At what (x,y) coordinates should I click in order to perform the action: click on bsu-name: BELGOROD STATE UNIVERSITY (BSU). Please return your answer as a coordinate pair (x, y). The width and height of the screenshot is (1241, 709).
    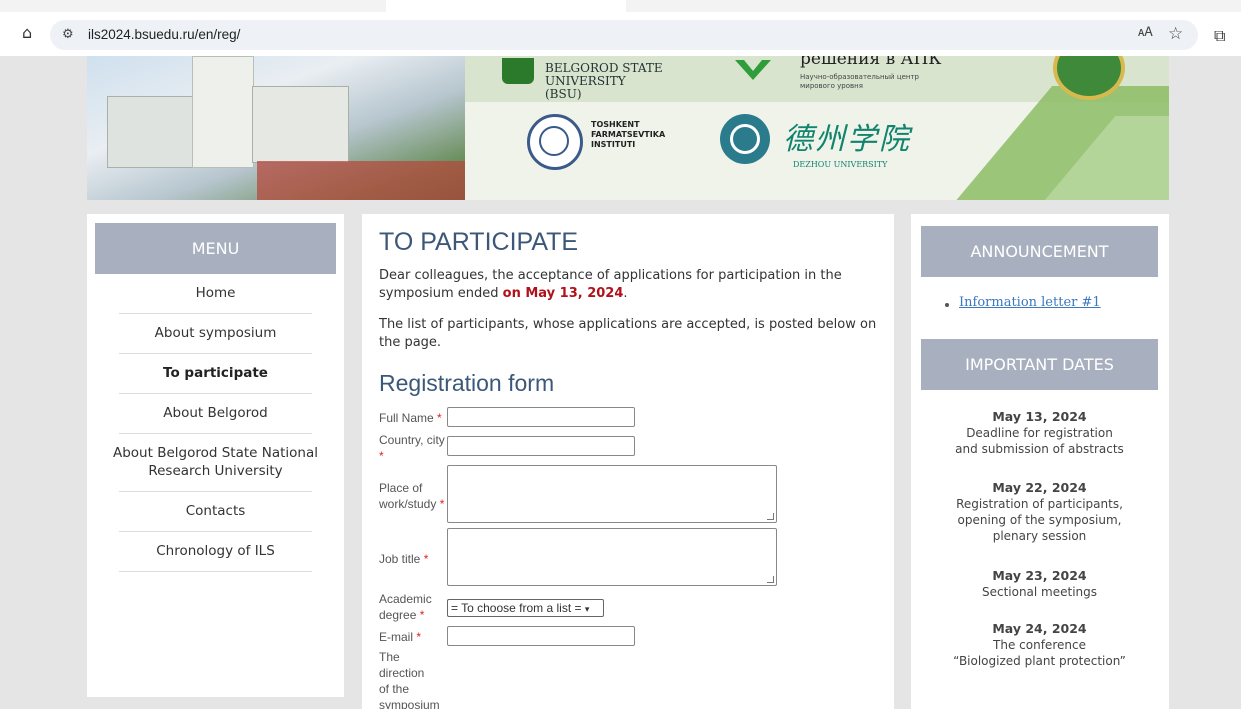
    Looking at the image, I should click on (605, 81).